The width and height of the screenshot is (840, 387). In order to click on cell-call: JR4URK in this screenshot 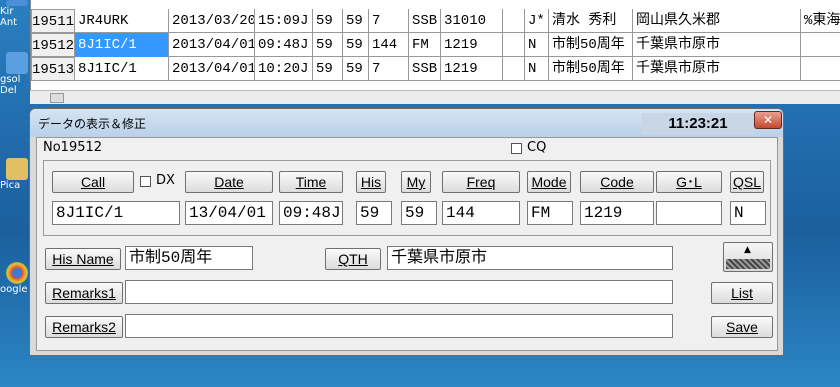, I will do `click(122, 21)`.